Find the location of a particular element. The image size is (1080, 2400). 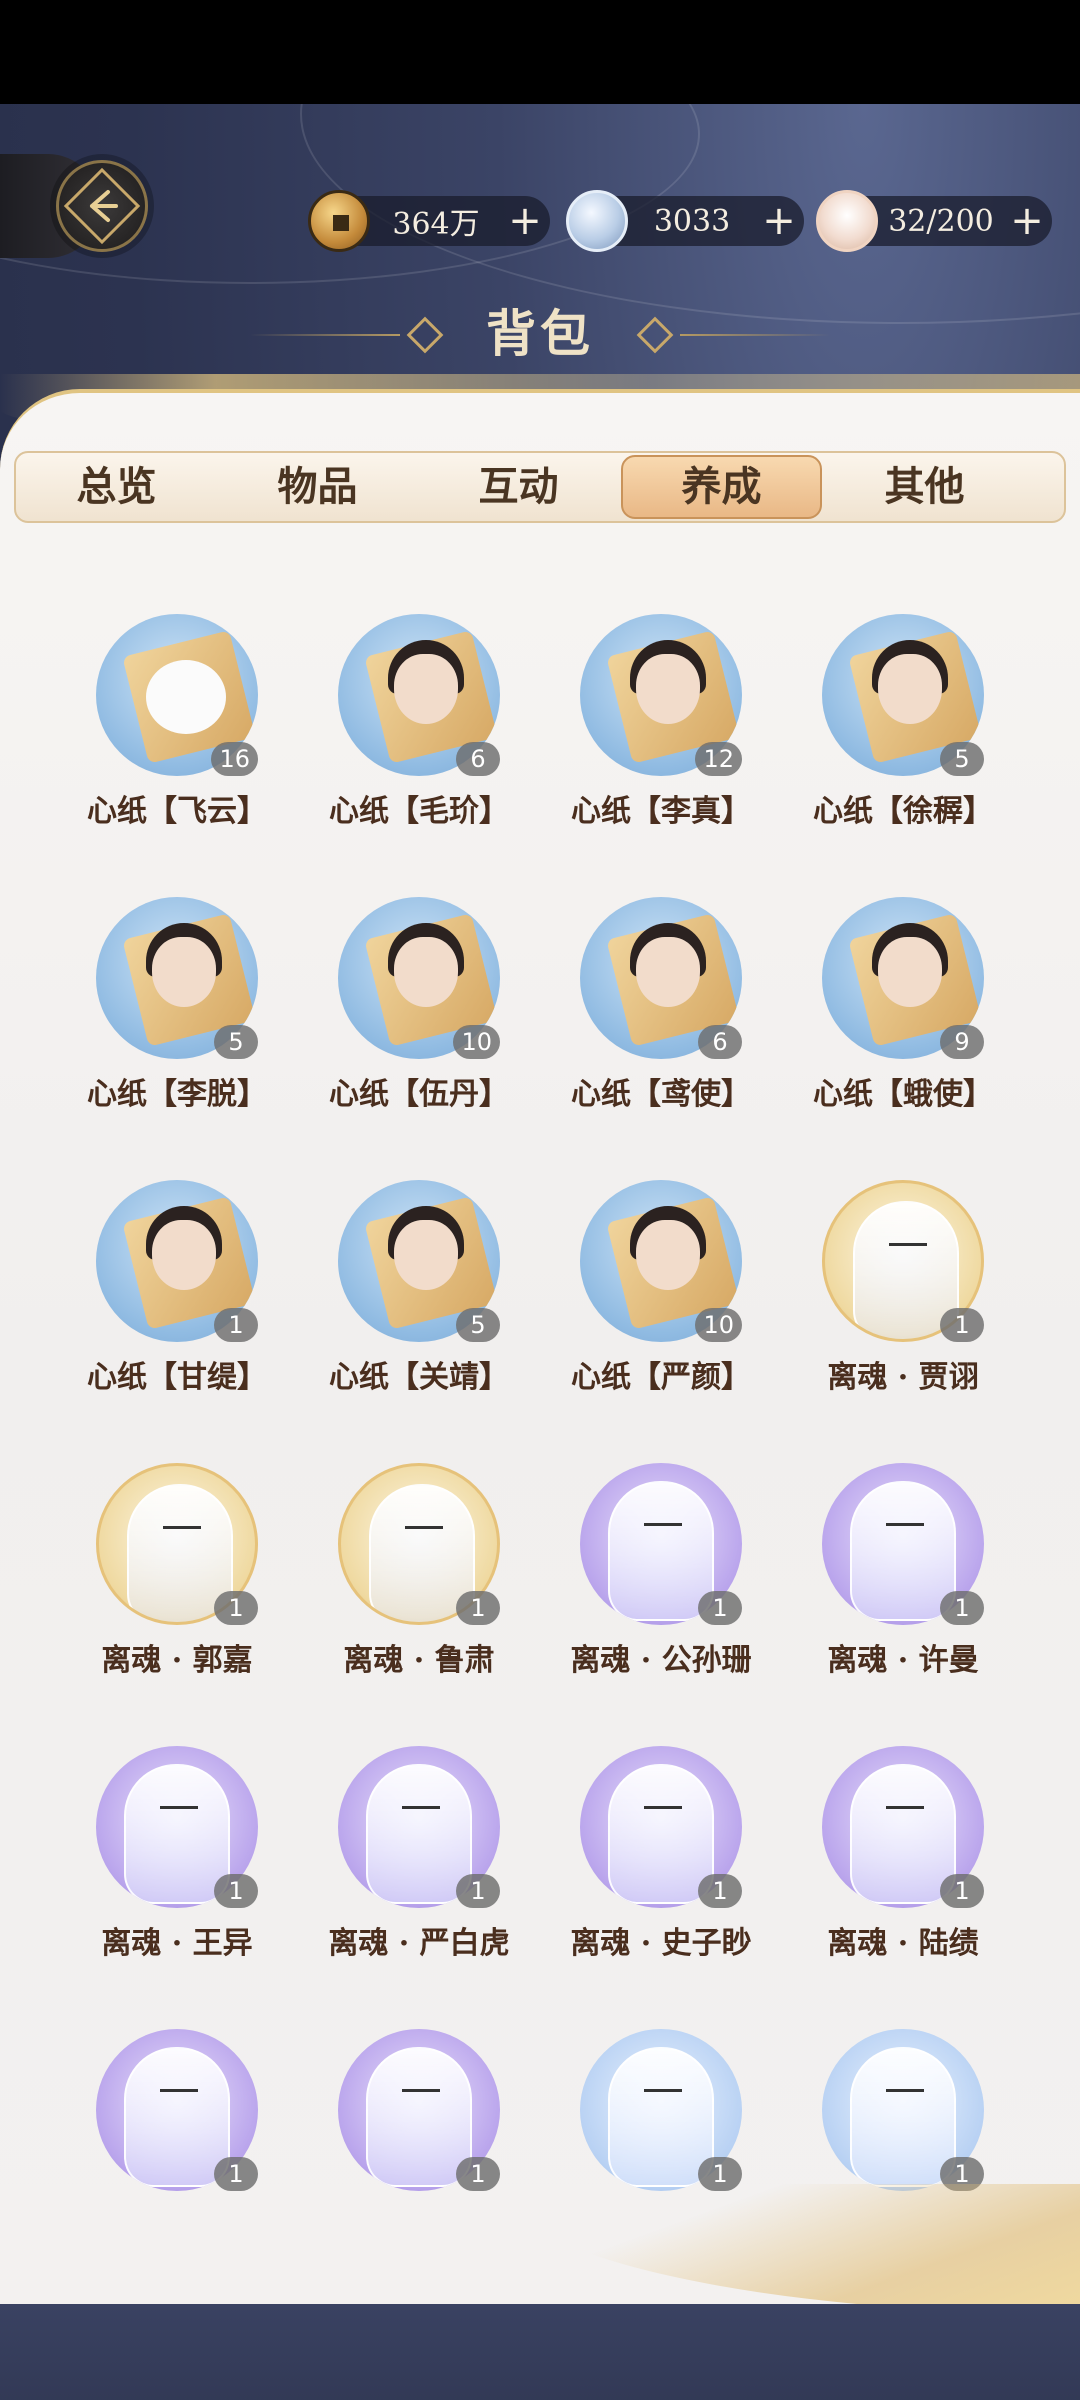

currency-food: 32/200 + is located at coordinates (934, 221).